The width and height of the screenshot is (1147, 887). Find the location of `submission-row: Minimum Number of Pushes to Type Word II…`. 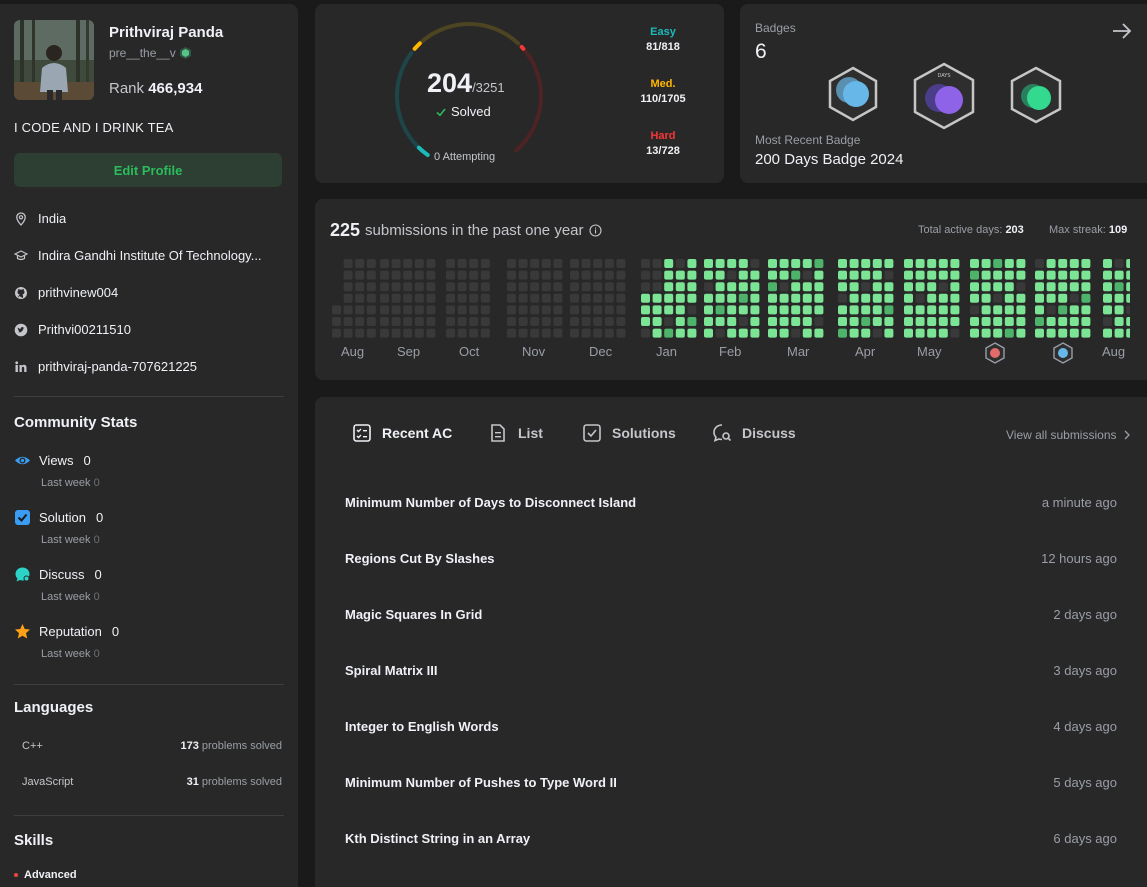

submission-row: Minimum Number of Pushes to Type Word II… is located at coordinates (731, 782).